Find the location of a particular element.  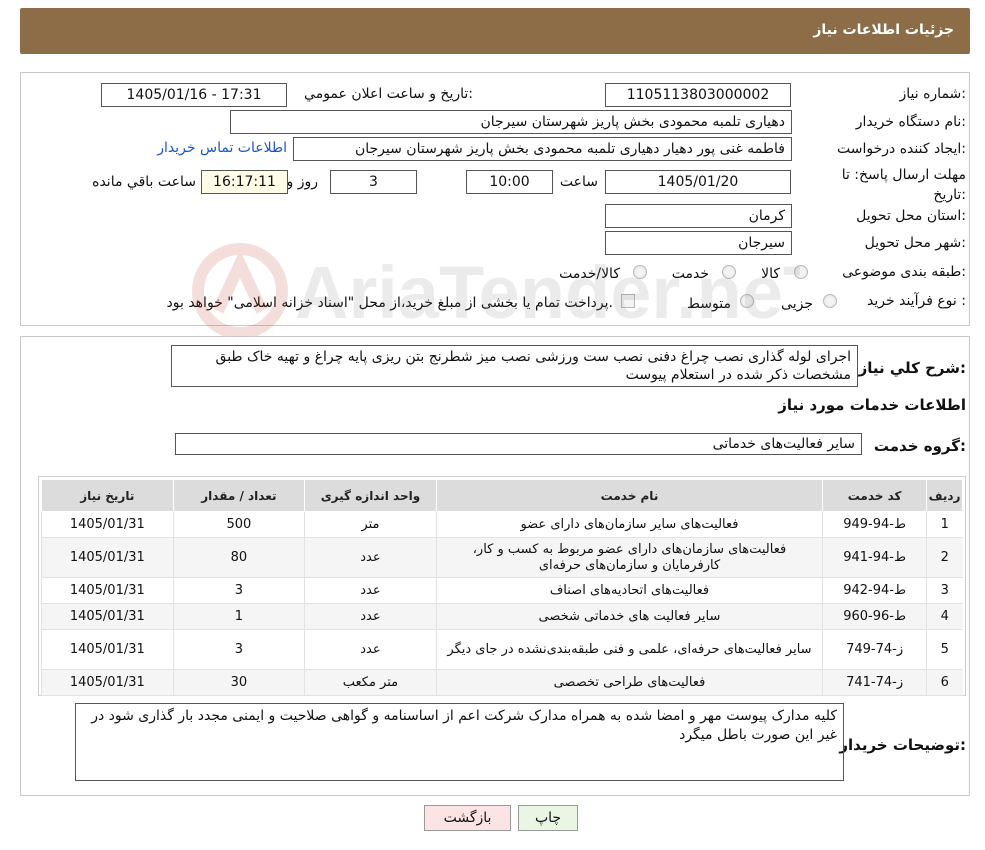

cell-unit: متر مکعب is located at coordinates (370, 682).